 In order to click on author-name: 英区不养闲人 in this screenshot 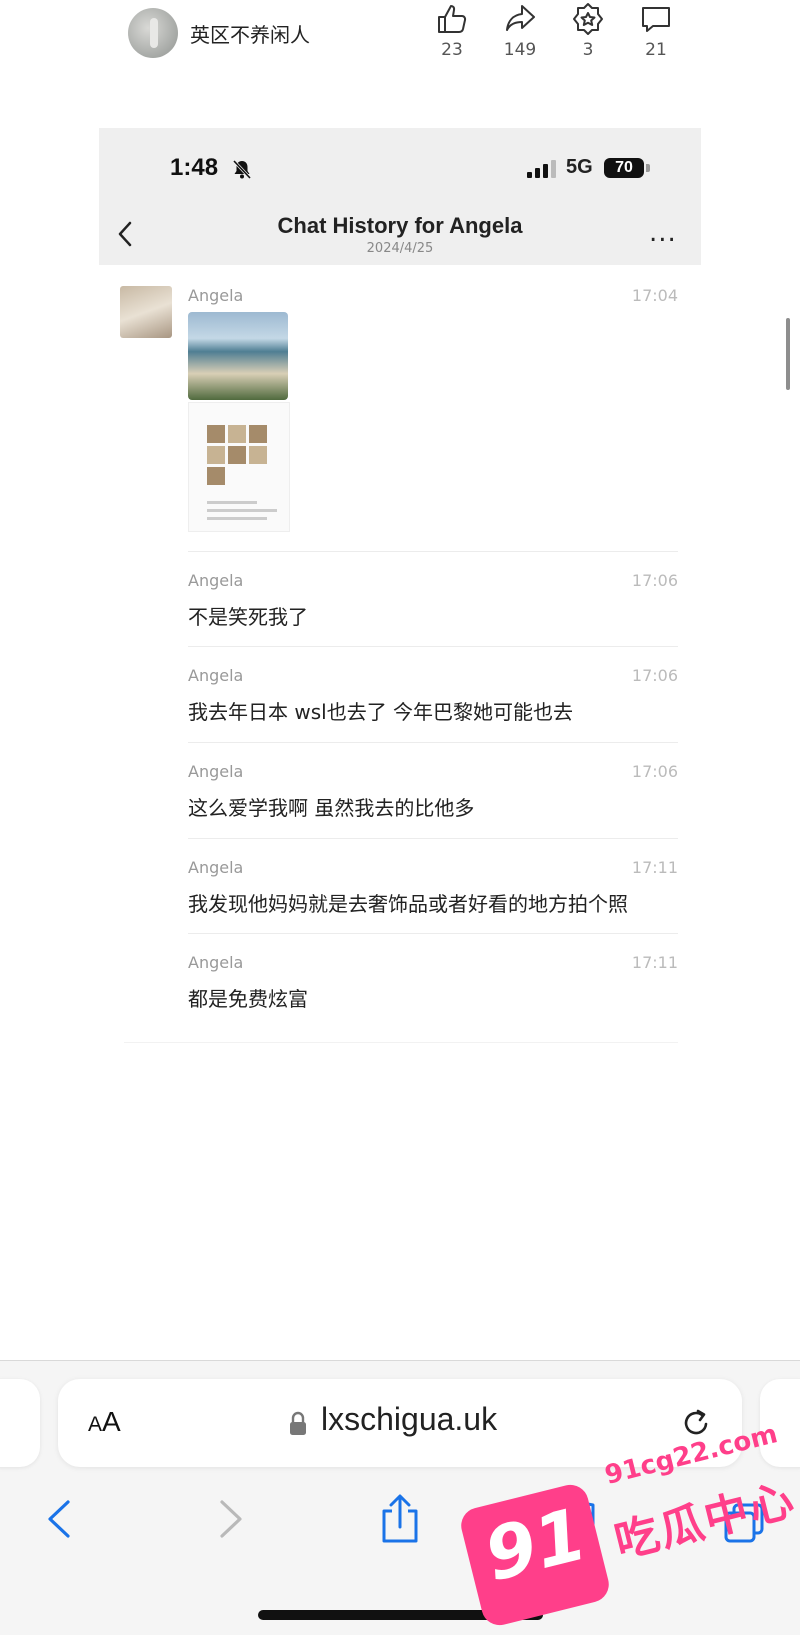, I will do `click(250, 33)`.